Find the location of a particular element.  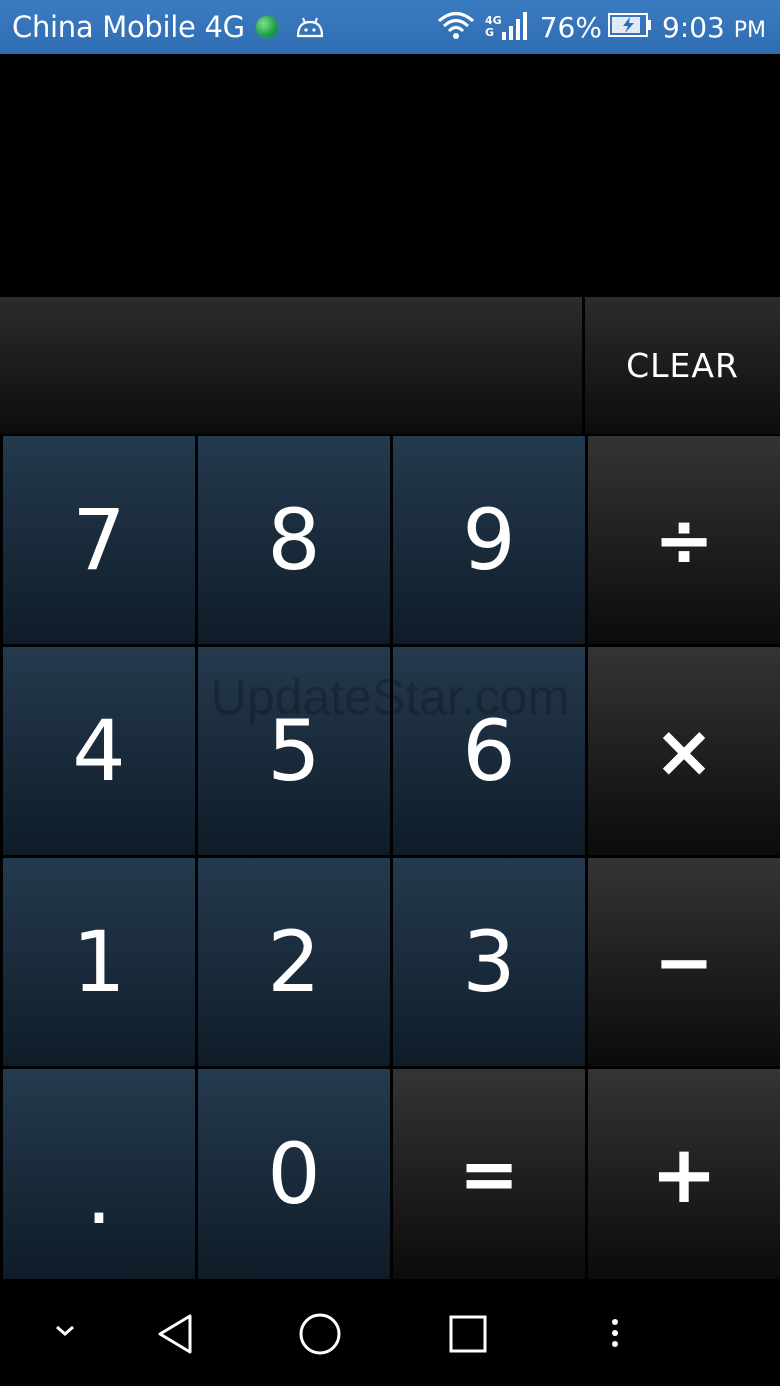

multiply-button: × is located at coordinates (684, 751).